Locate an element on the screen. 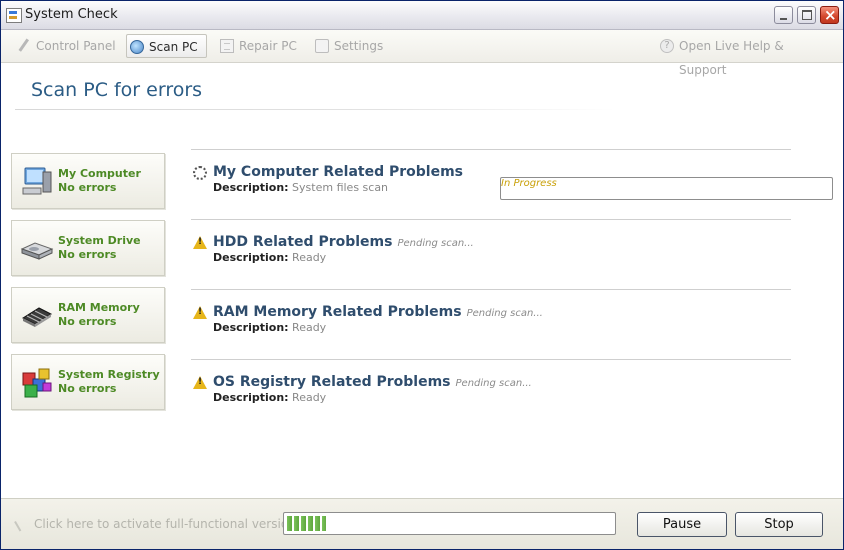 Image resolution: width=844 pixels, height=550 pixels. live-help-label: Open Live Help & Support is located at coordinates (731, 58).